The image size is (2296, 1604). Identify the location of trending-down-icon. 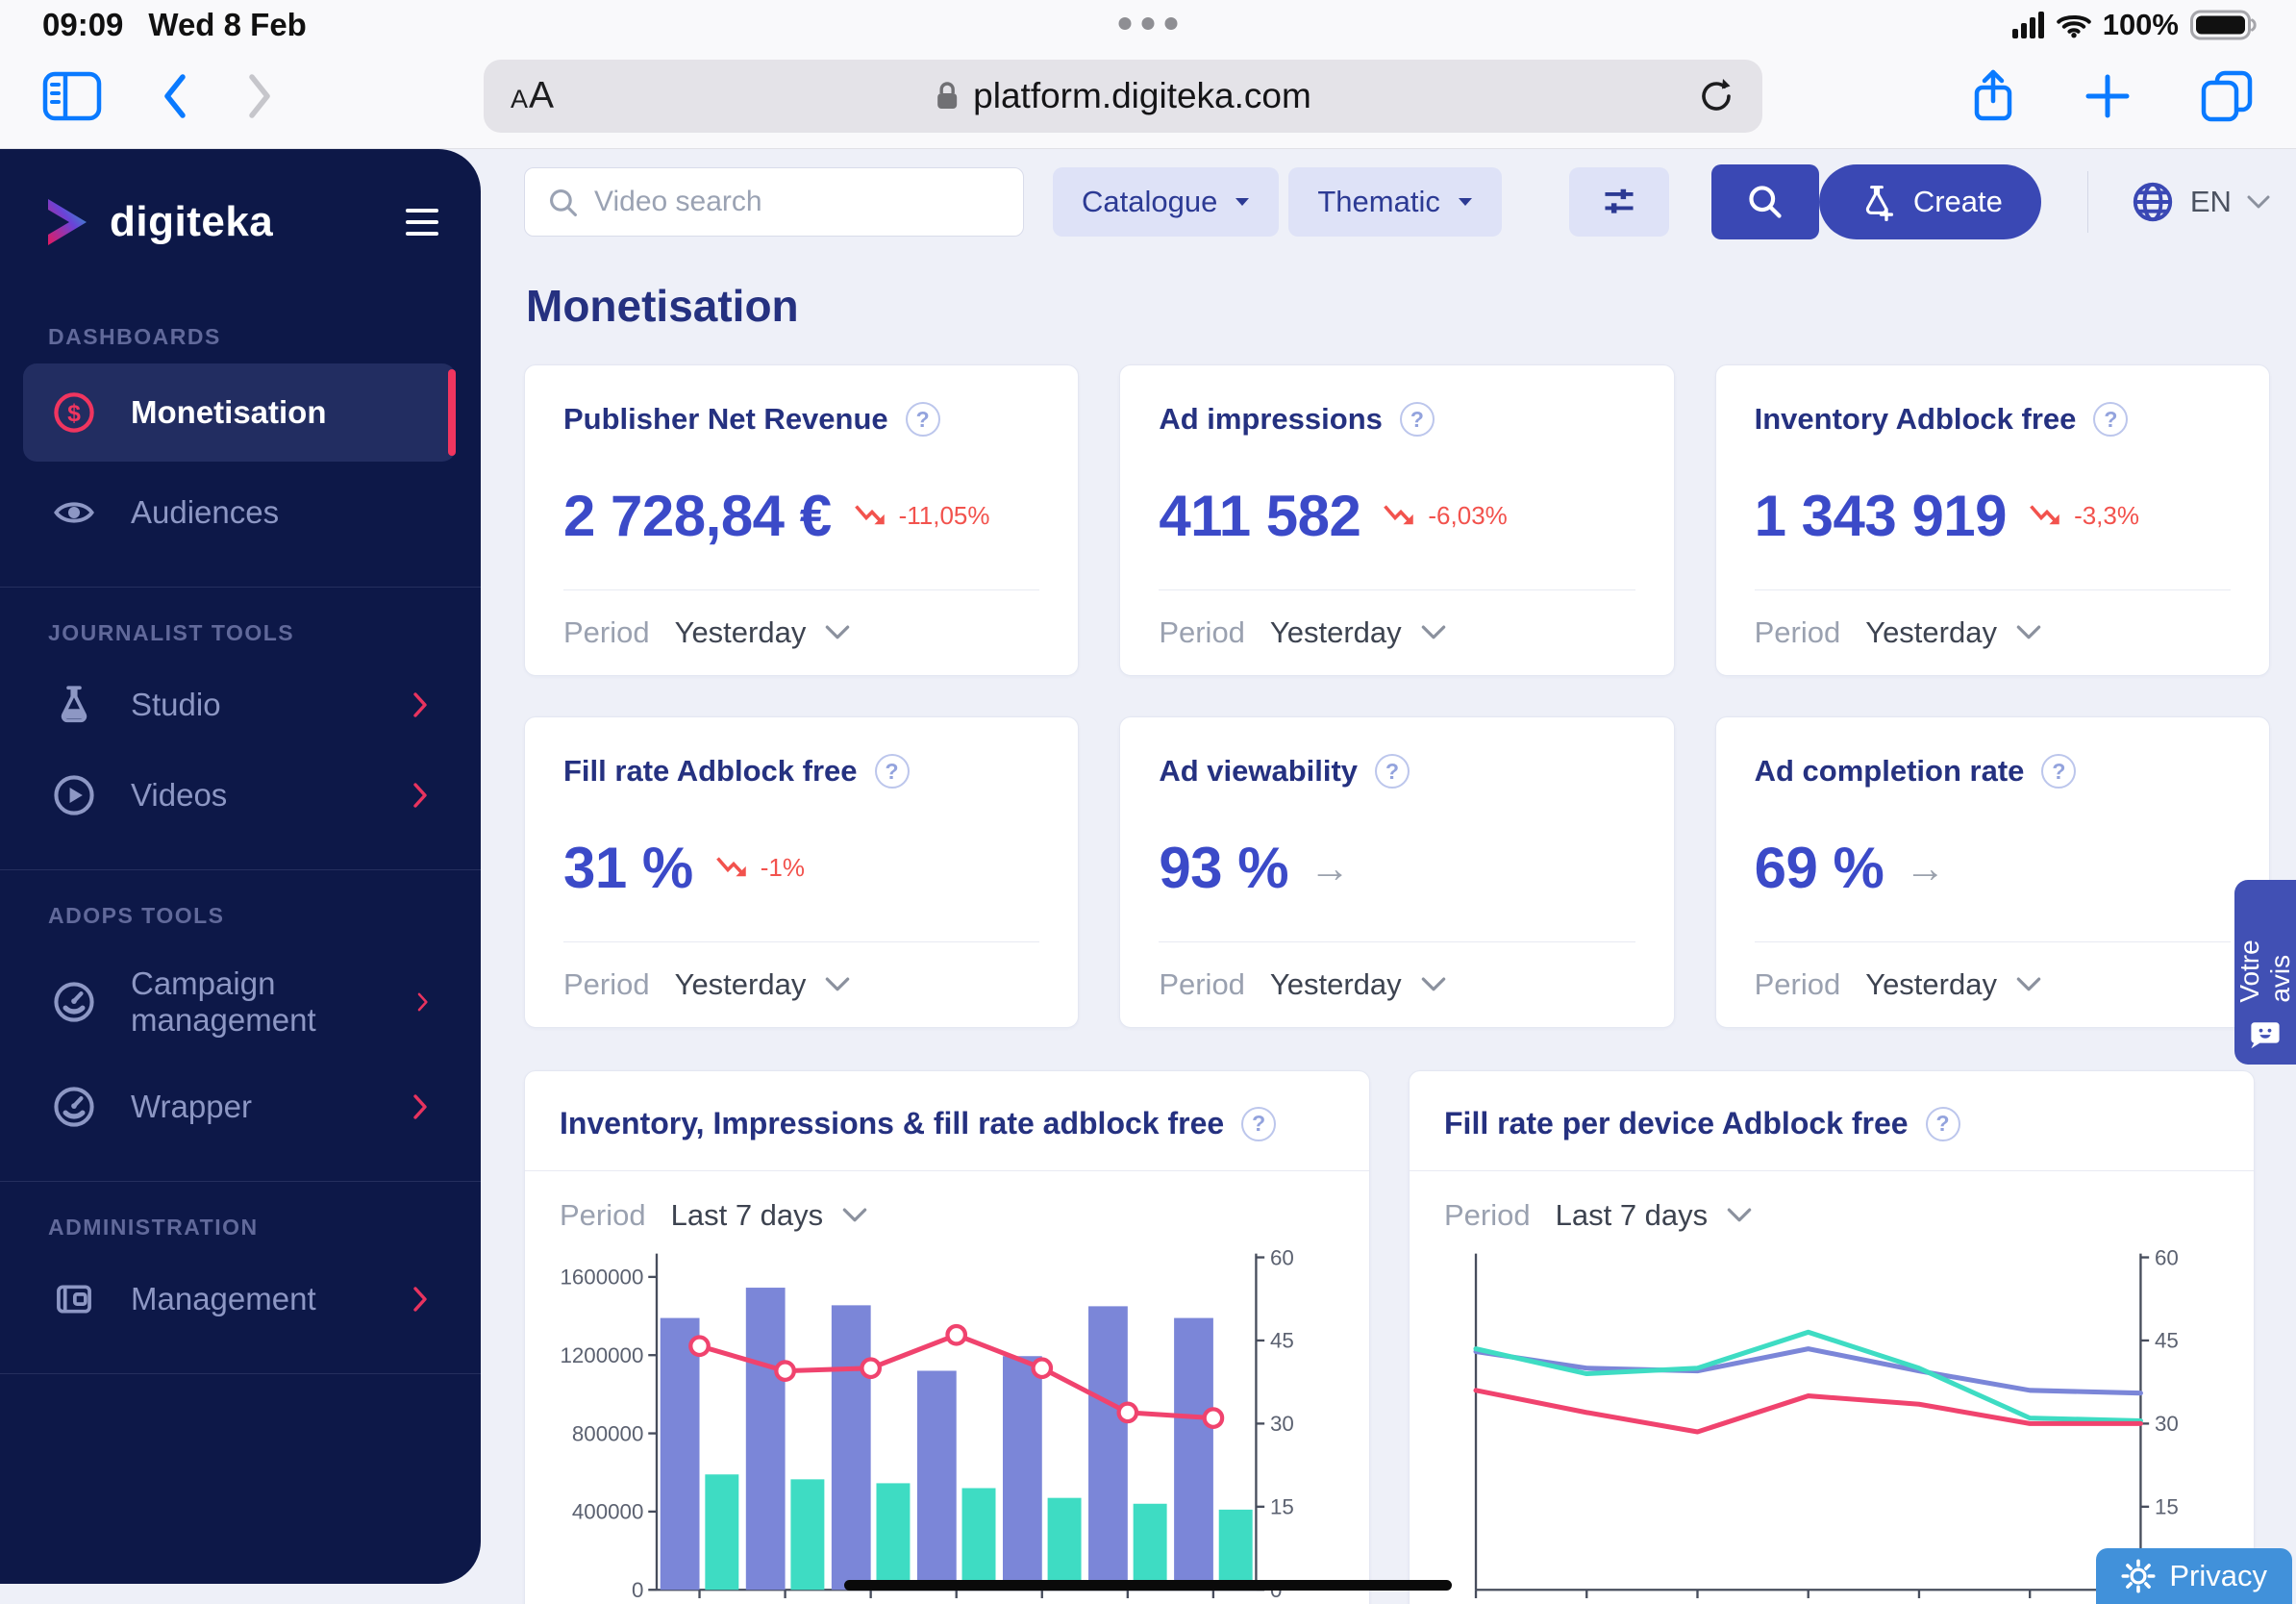
(1399, 514).